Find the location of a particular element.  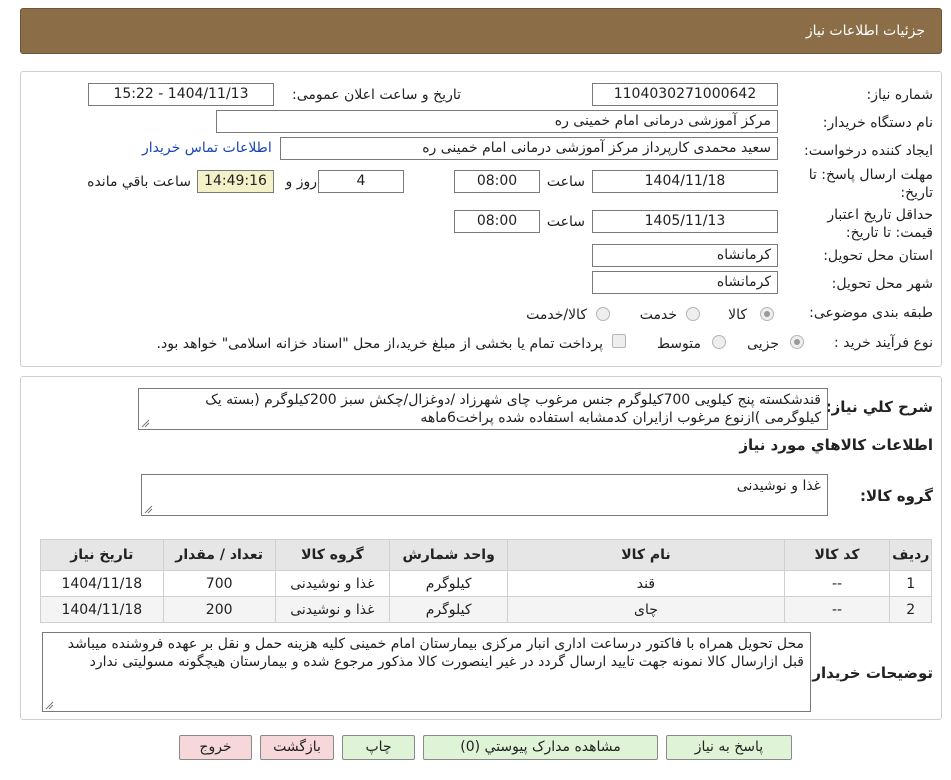

announce-label: تاریخ و ساعت اعلان عمومی: is located at coordinates (376, 95).